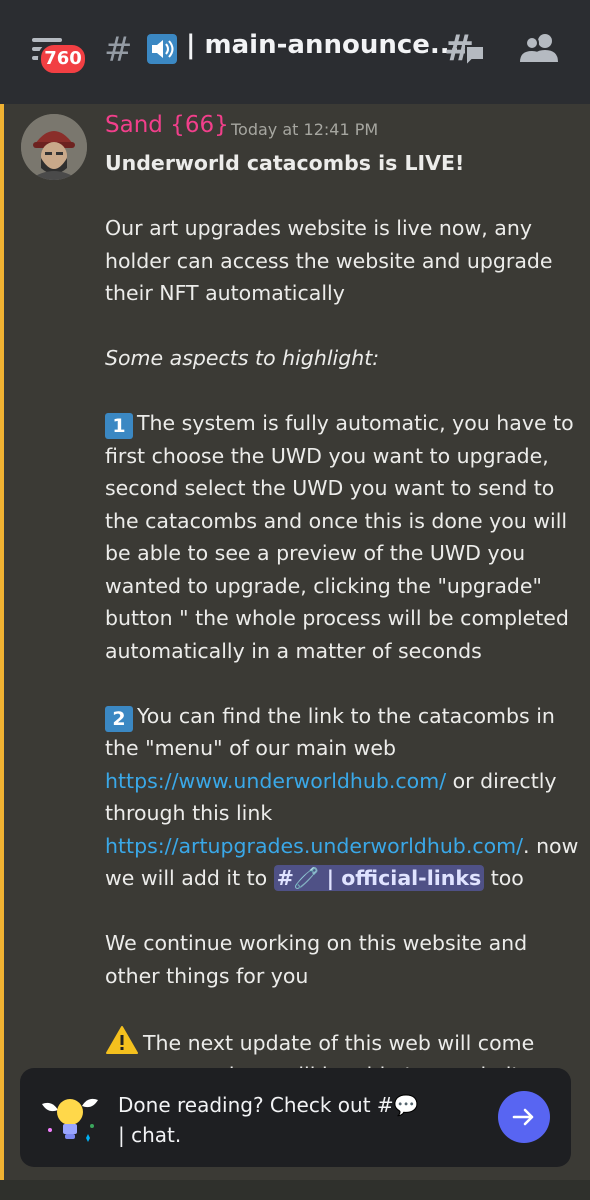 This screenshot has height=1200, width=590. I want to click on threads-icon: #, so click(465, 48).